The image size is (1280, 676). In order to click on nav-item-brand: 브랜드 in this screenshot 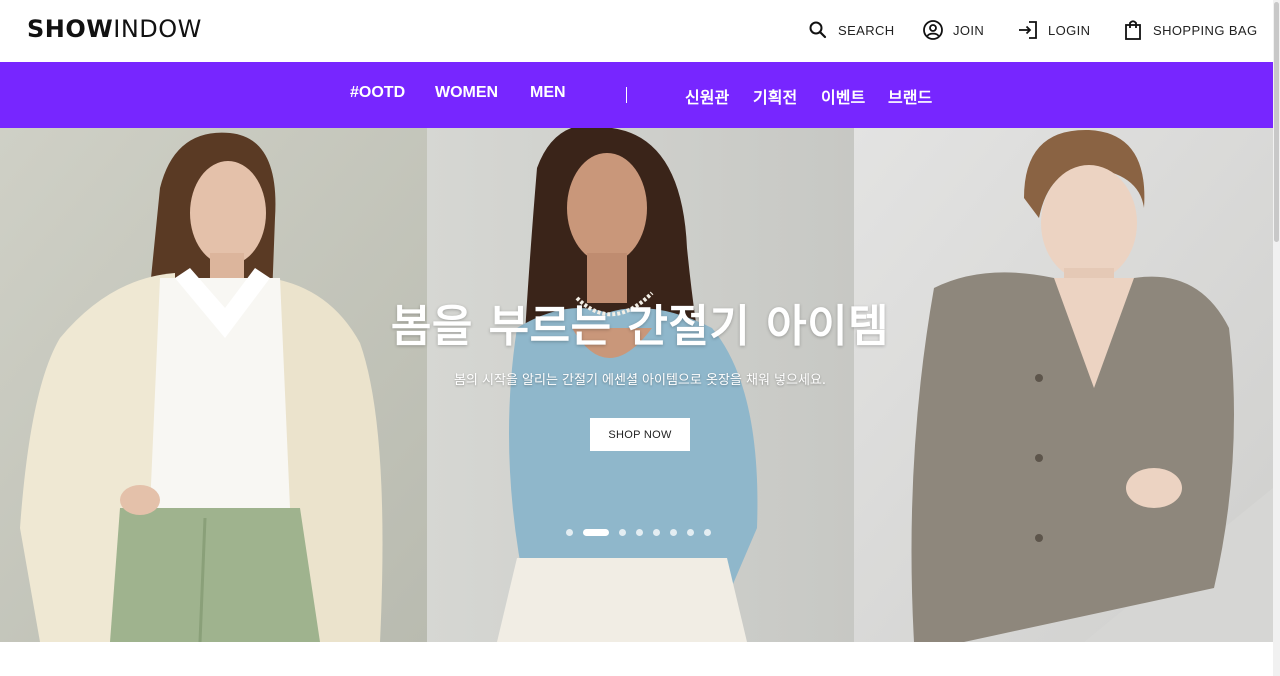, I will do `click(910, 96)`.